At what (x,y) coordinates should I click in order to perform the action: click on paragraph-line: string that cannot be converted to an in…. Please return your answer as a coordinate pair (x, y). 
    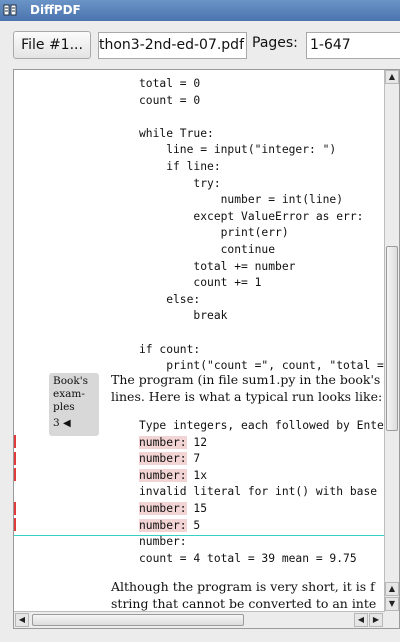
    Looking at the image, I should click on (244, 603).